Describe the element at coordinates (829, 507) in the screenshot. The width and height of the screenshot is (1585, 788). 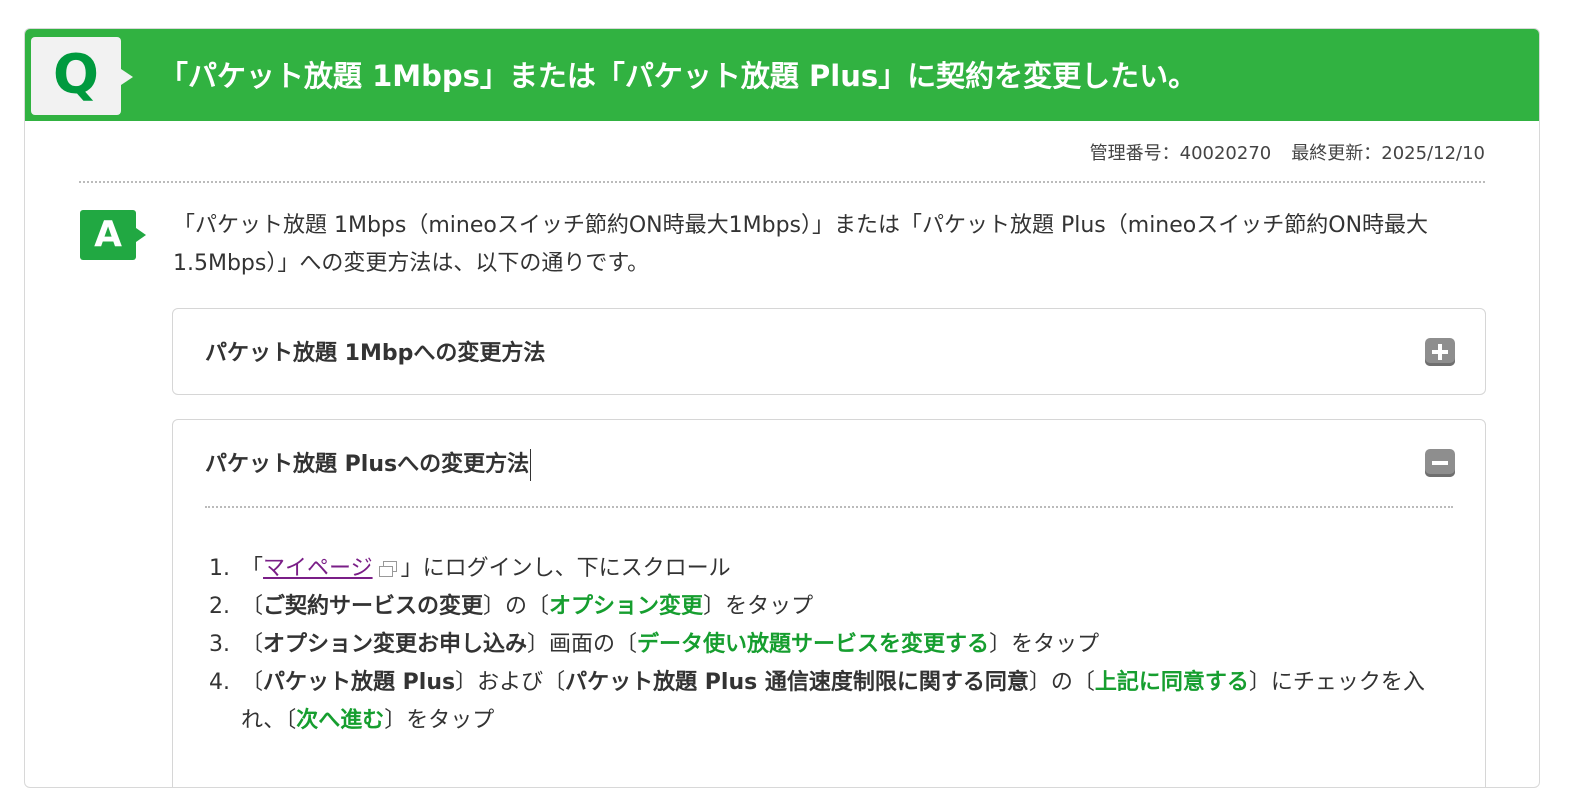
I see `accordion-divider` at that location.